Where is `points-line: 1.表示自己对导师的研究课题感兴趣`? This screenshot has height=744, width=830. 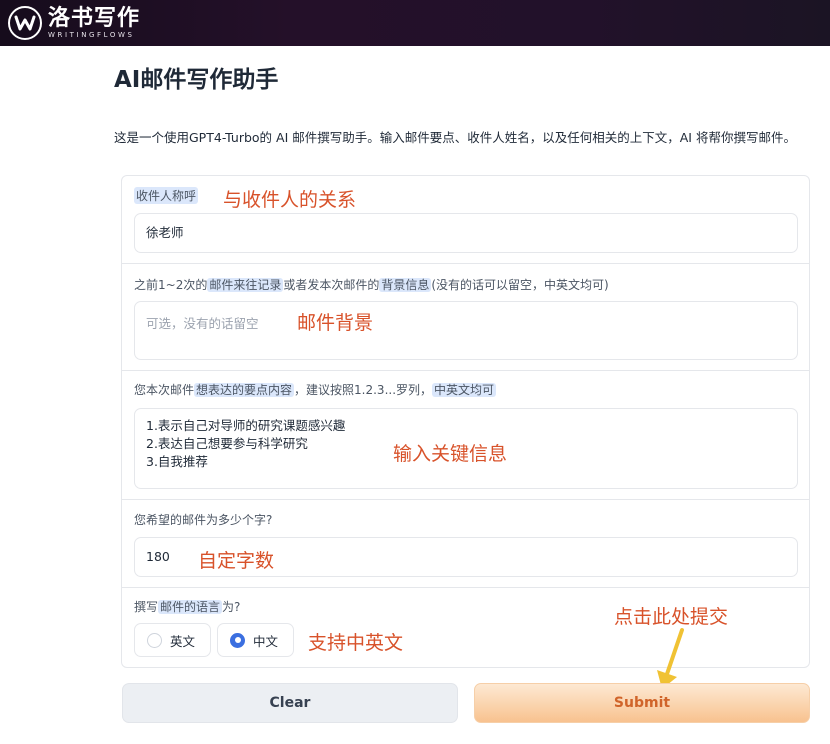
points-line: 1.表示自己对导师的研究课题感兴趣 is located at coordinates (246, 425).